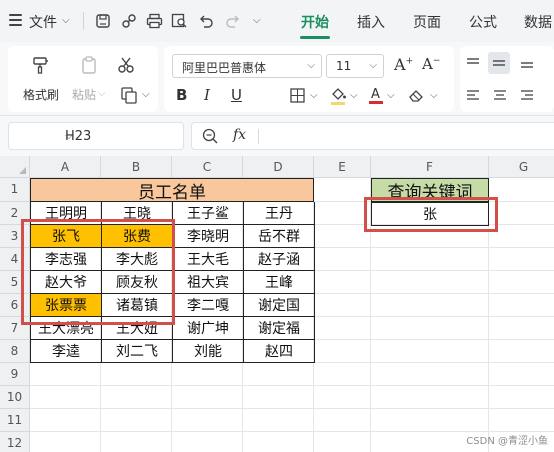 The width and height of the screenshot is (554, 452). Describe the element at coordinates (430, 167) in the screenshot. I see `column-header-f: F` at that location.